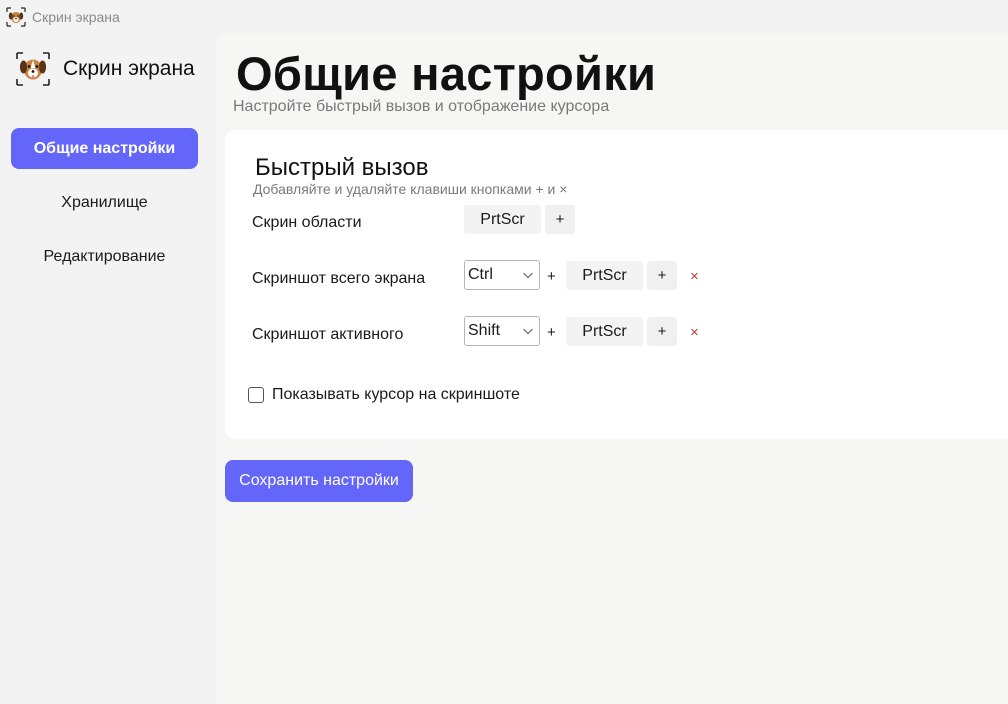 The height and width of the screenshot is (704, 1008). What do you see at coordinates (502, 275) in the screenshot?
I see `modifier-select: Ctrl` at bounding box center [502, 275].